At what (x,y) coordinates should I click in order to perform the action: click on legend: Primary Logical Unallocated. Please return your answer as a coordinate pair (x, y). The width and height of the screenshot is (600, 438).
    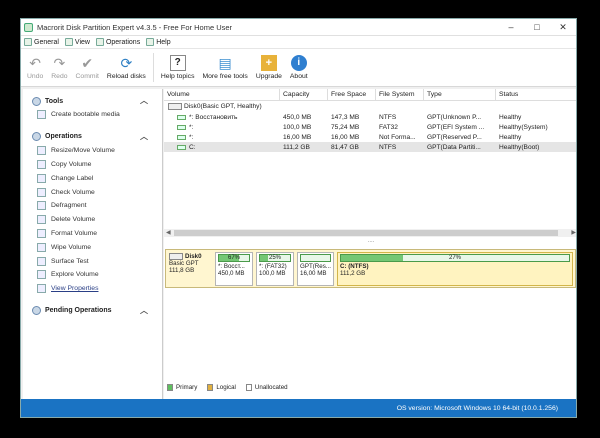
    Looking at the image, I should click on (227, 387).